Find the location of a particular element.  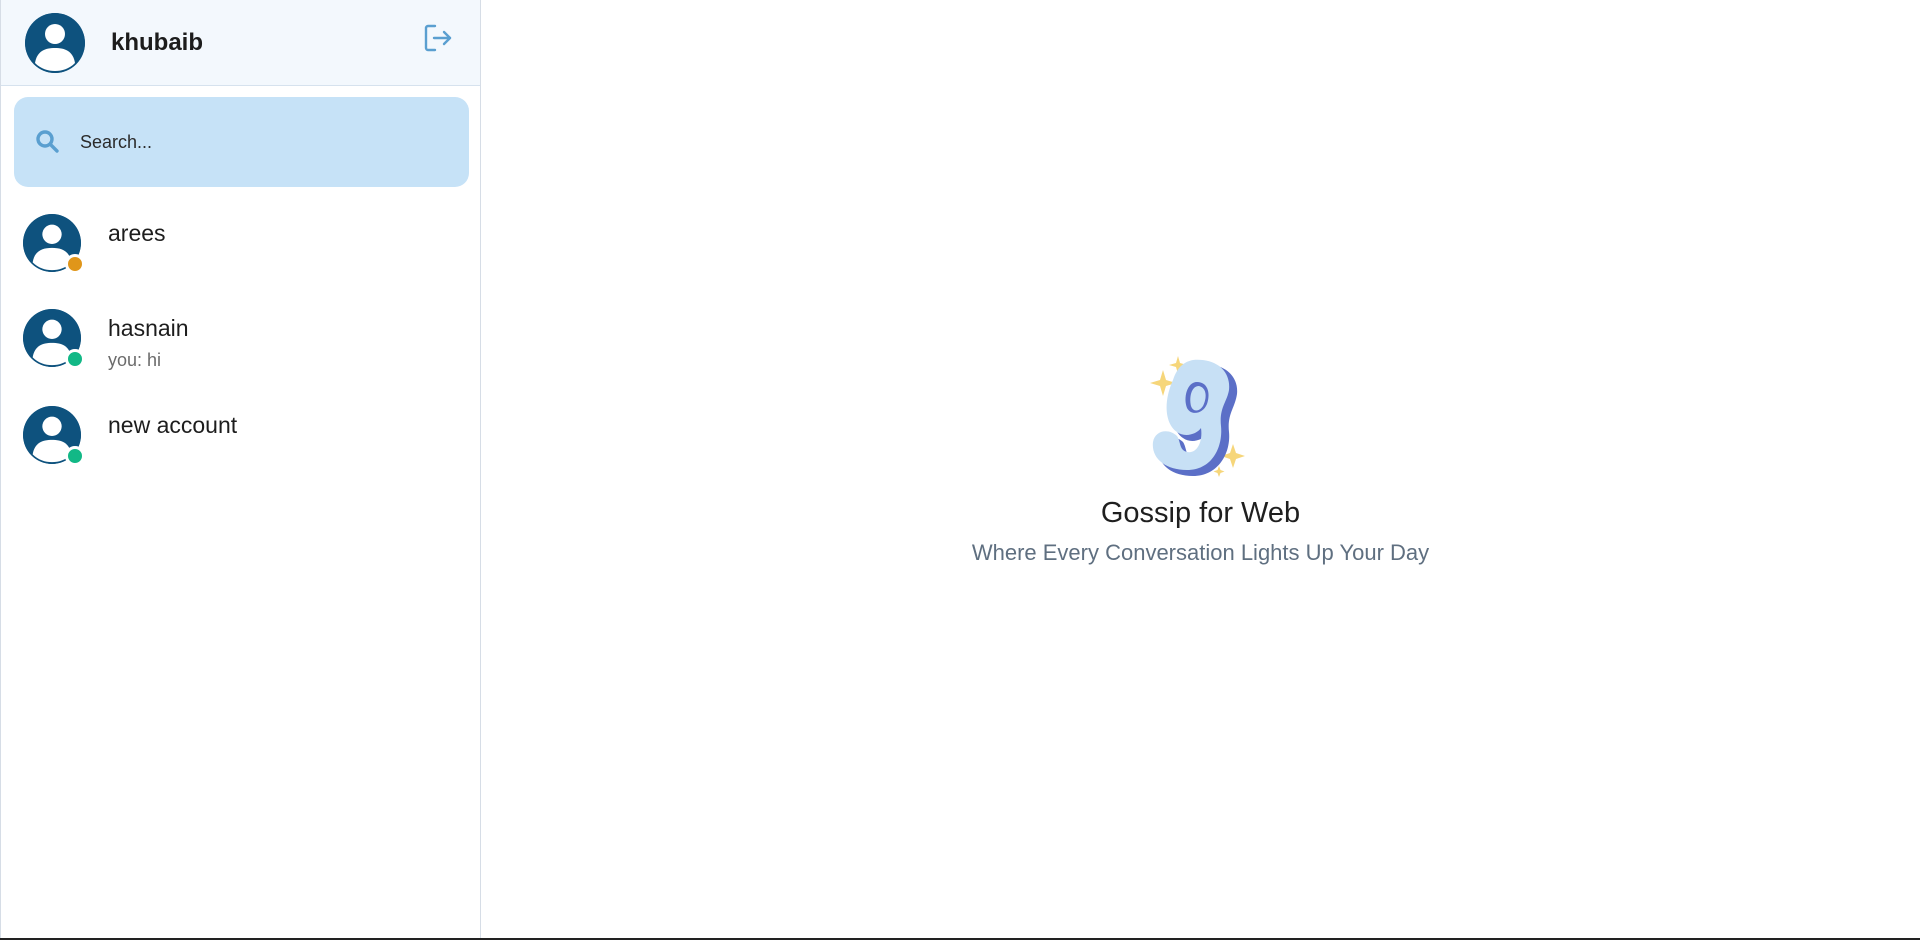

user-avatar-icon is located at coordinates (55, 42).